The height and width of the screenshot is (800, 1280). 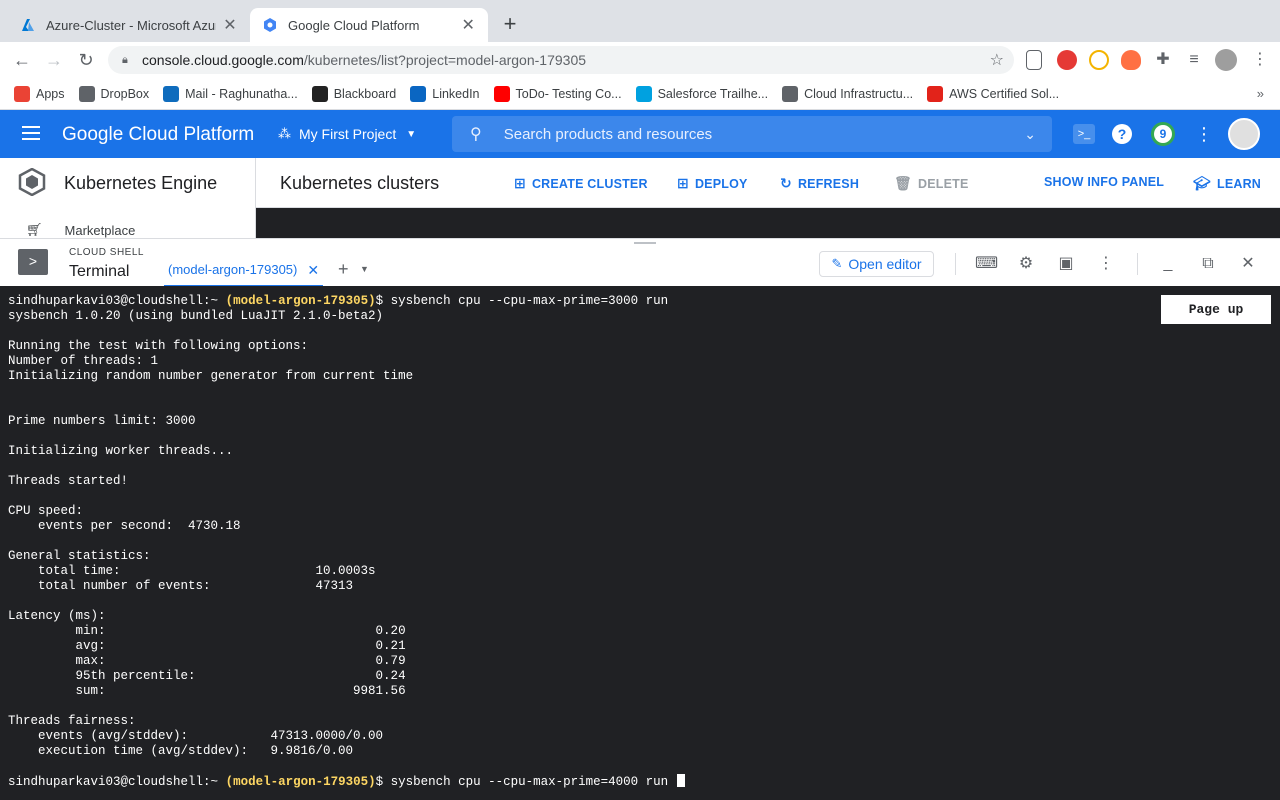 What do you see at coordinates (99, 271) in the screenshot?
I see `terminal-title: Terminal` at bounding box center [99, 271].